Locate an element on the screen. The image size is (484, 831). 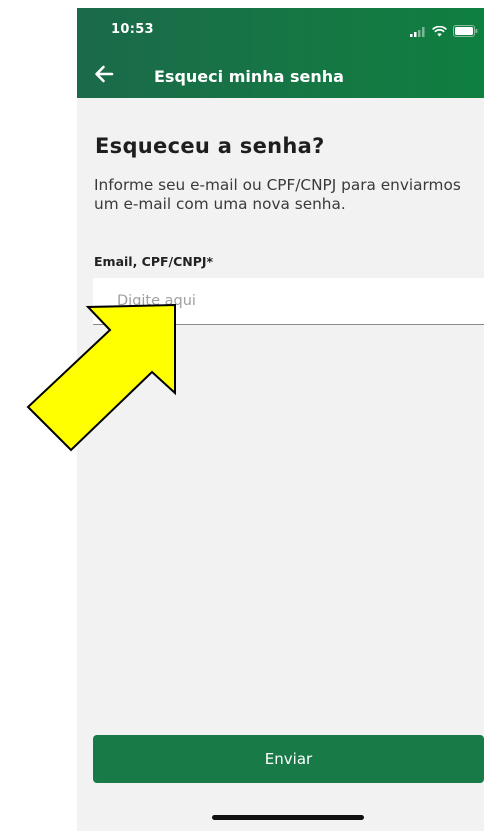
identifier-field-container is located at coordinates (288, 301).